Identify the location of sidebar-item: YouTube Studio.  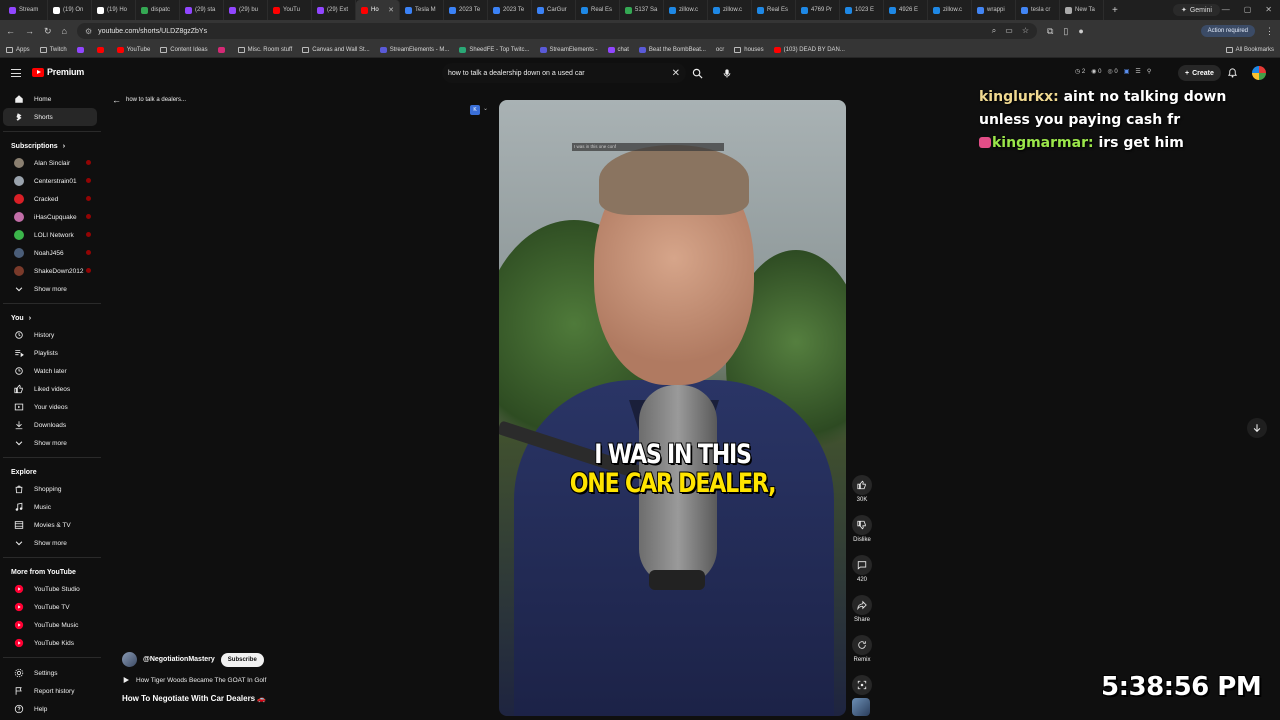
(50, 589).